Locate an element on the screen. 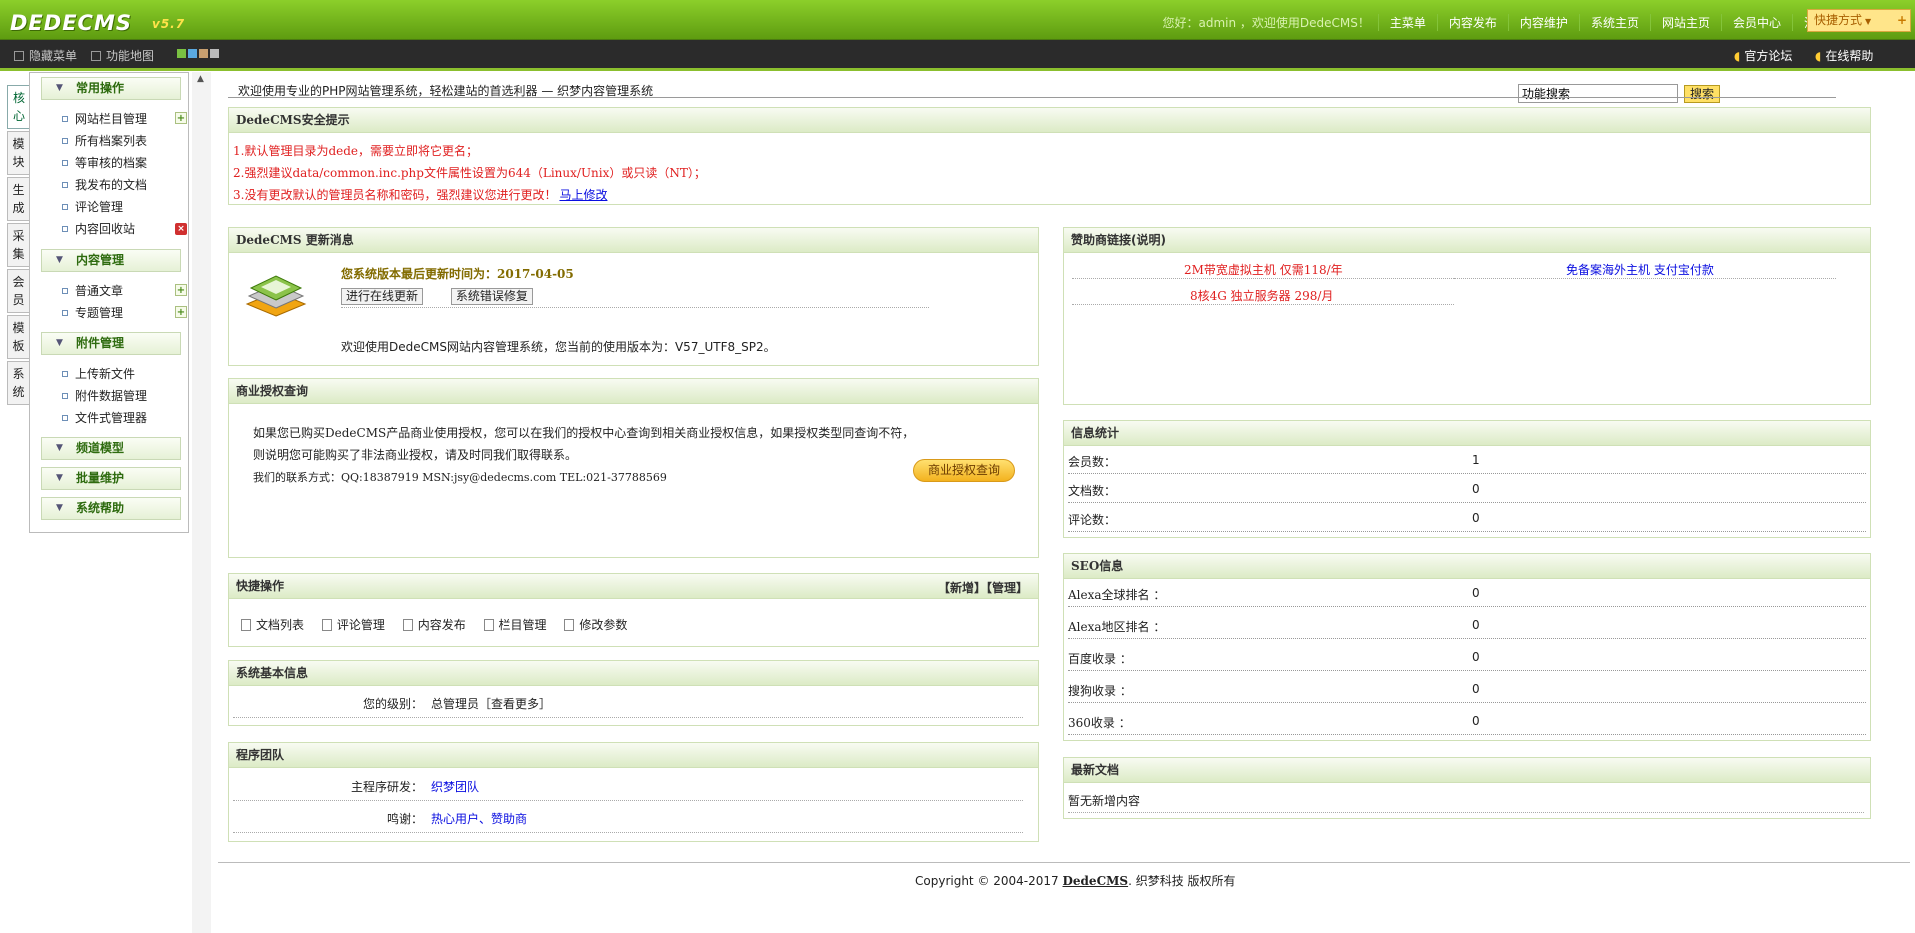 The height and width of the screenshot is (933, 1915). nav-member-center: 会员中心 is located at coordinates (1756, 22).